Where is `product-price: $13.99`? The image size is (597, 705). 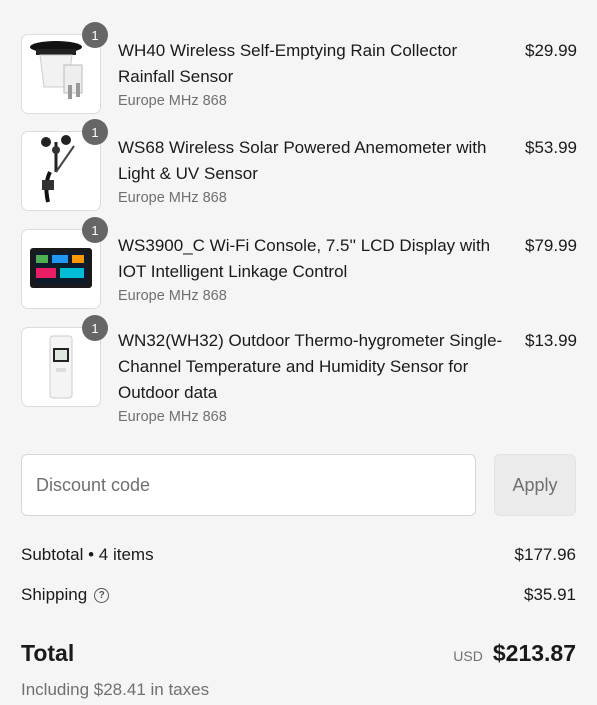 product-price: $13.99 is located at coordinates (551, 340).